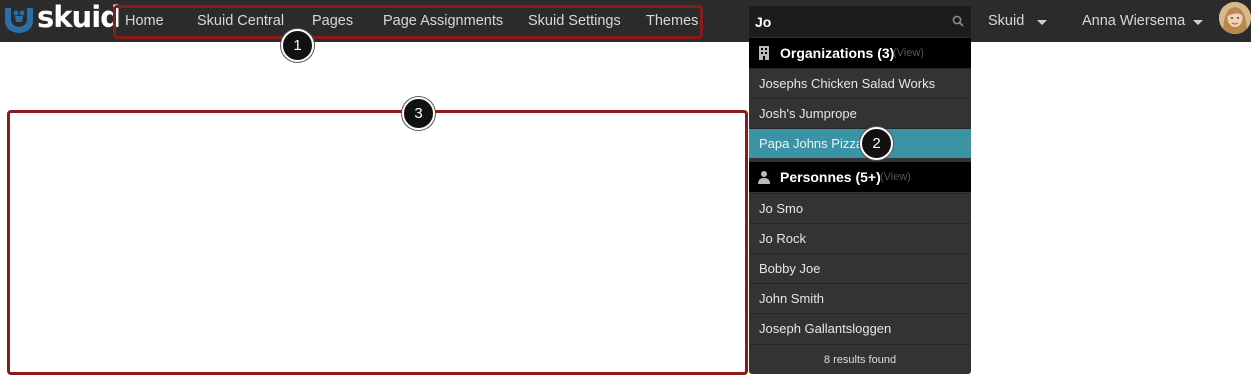 The width and height of the screenshot is (1251, 375). What do you see at coordinates (860, 328) in the screenshot?
I see `result-item: Joseph Gallantsloggen` at bounding box center [860, 328].